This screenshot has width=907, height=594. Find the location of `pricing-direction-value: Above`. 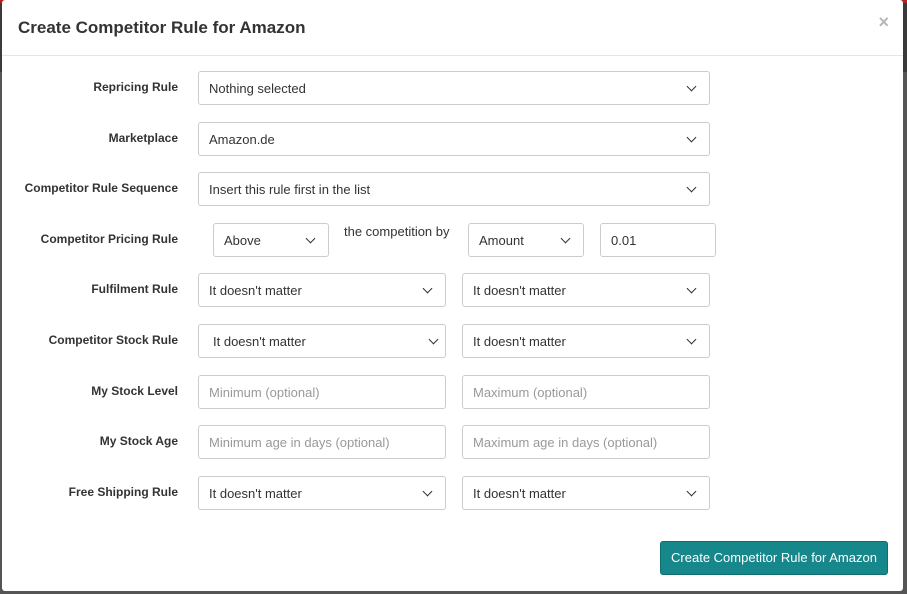

pricing-direction-value: Above is located at coordinates (242, 240).